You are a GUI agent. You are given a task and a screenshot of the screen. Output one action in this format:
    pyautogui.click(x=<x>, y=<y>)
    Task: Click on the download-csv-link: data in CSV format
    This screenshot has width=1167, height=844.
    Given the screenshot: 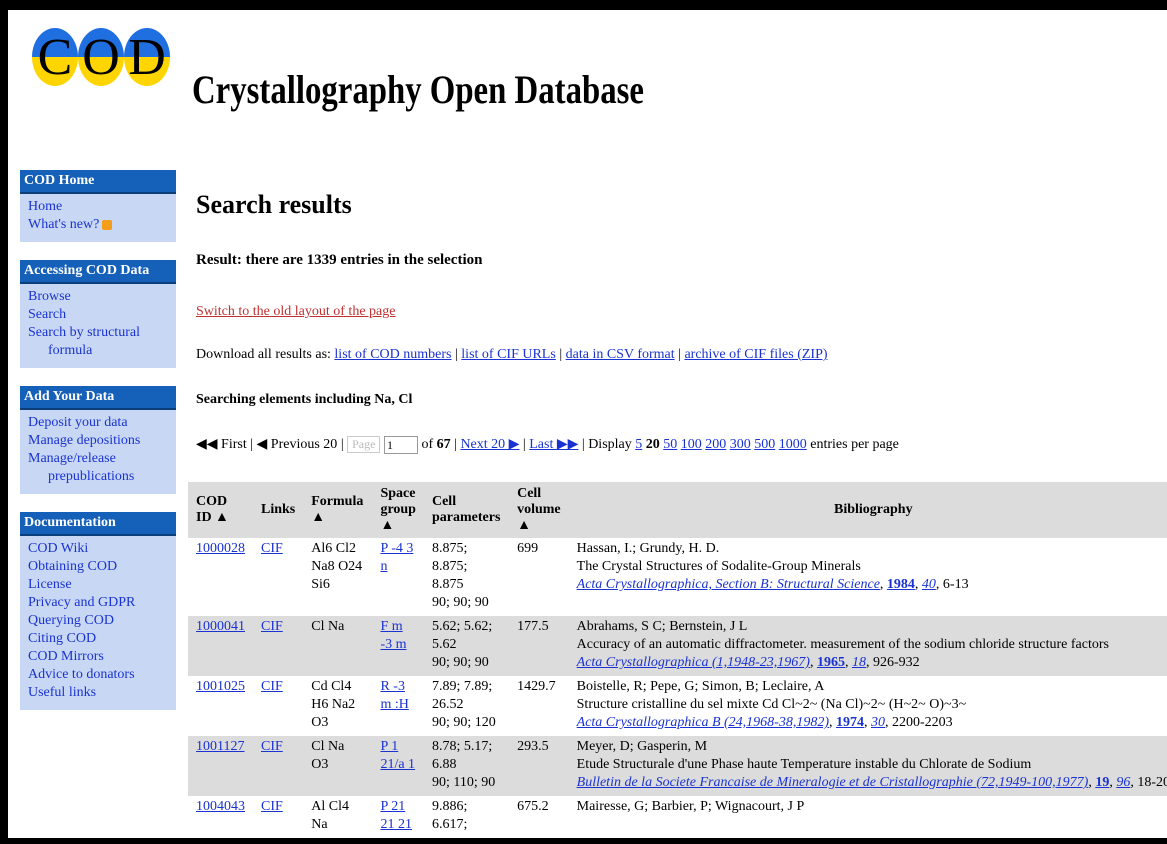 What is the action you would take?
    pyautogui.click(x=620, y=354)
    